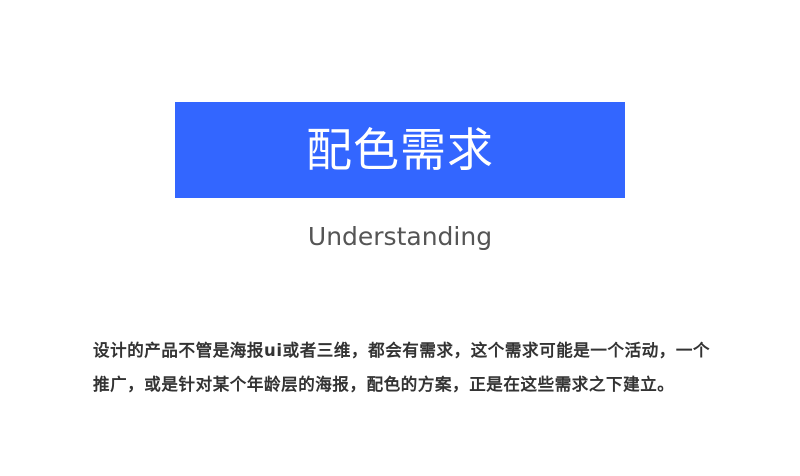 The image size is (800, 476). I want to click on title-banner: 配色需求, so click(400, 150).